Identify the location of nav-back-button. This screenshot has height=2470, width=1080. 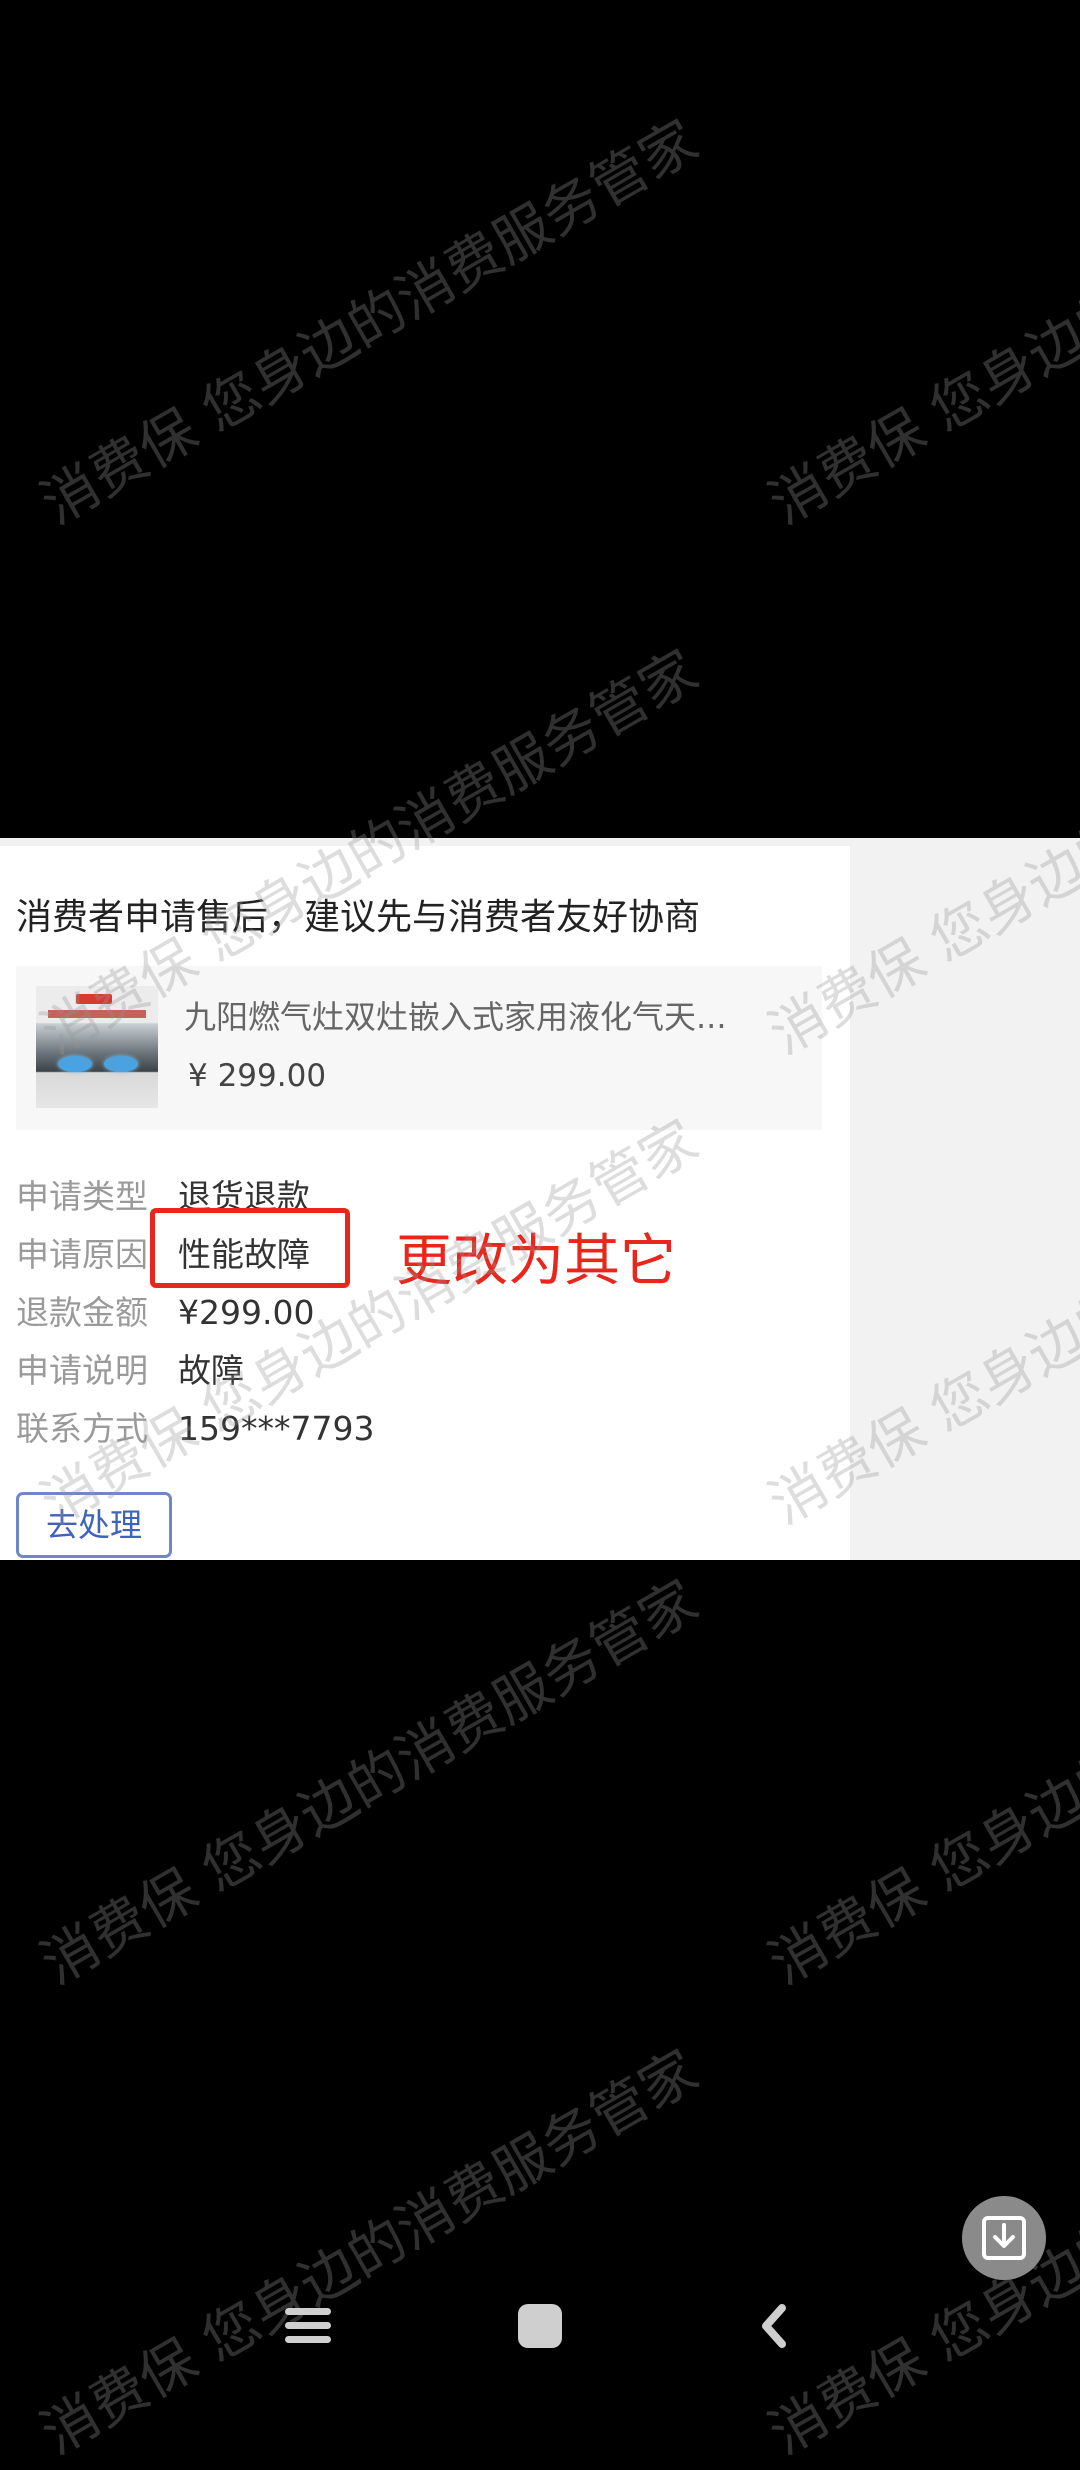
(774, 2326).